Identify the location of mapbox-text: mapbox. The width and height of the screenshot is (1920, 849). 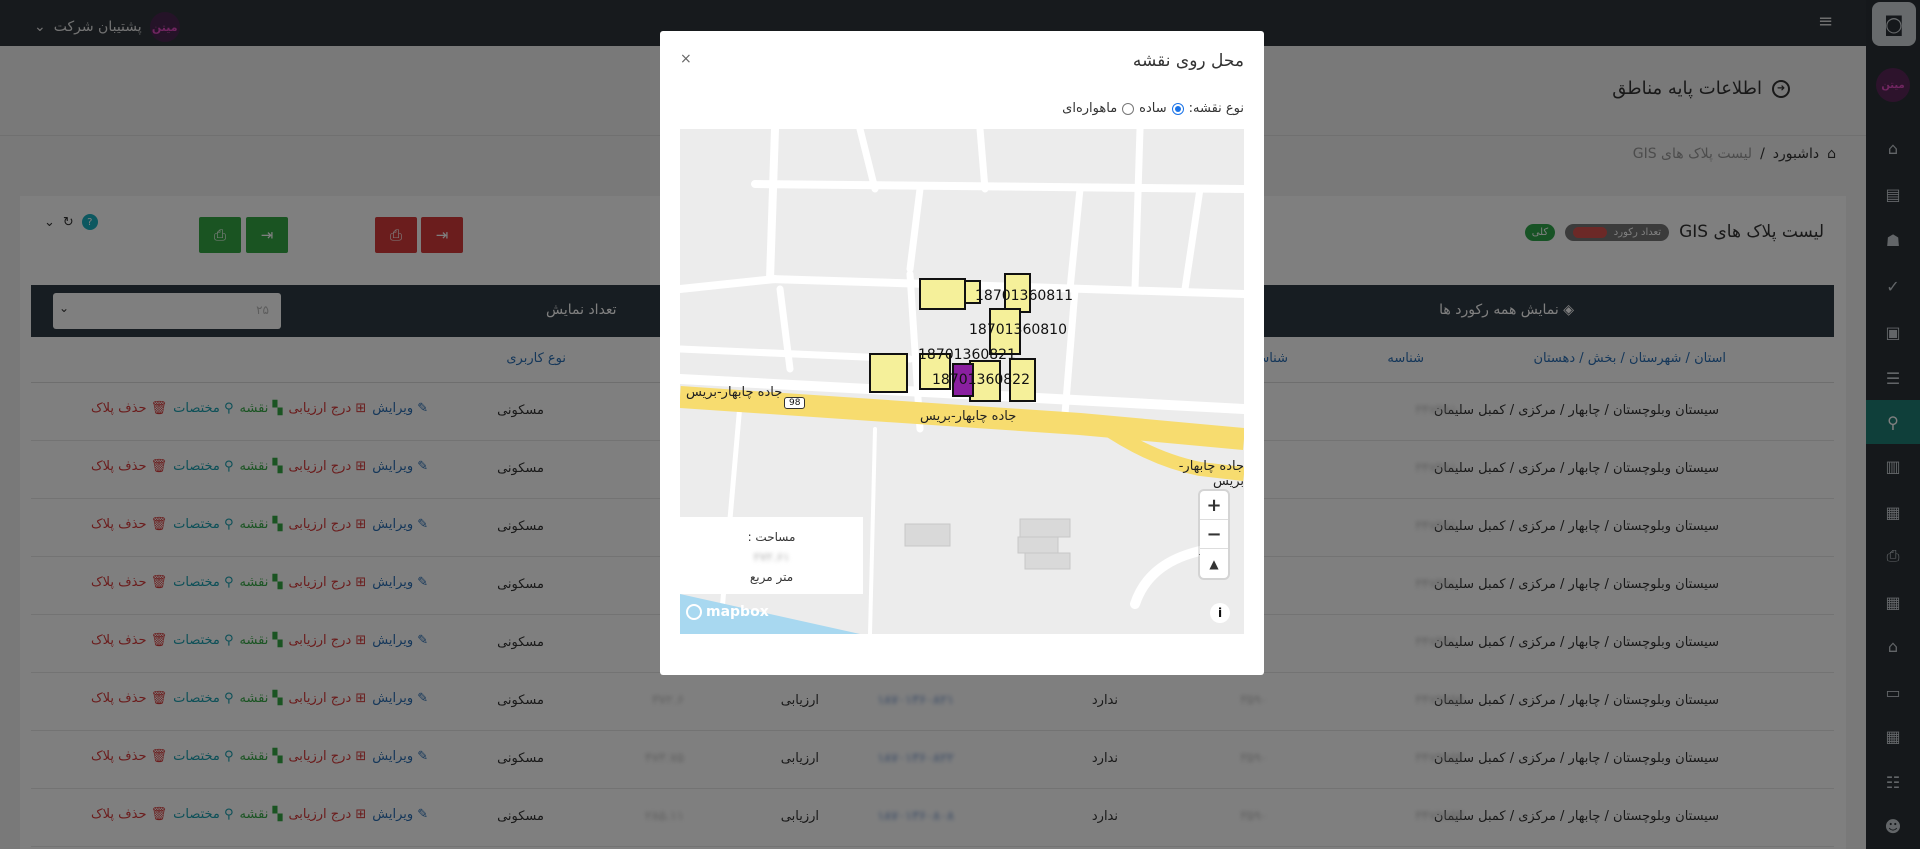
(737, 612).